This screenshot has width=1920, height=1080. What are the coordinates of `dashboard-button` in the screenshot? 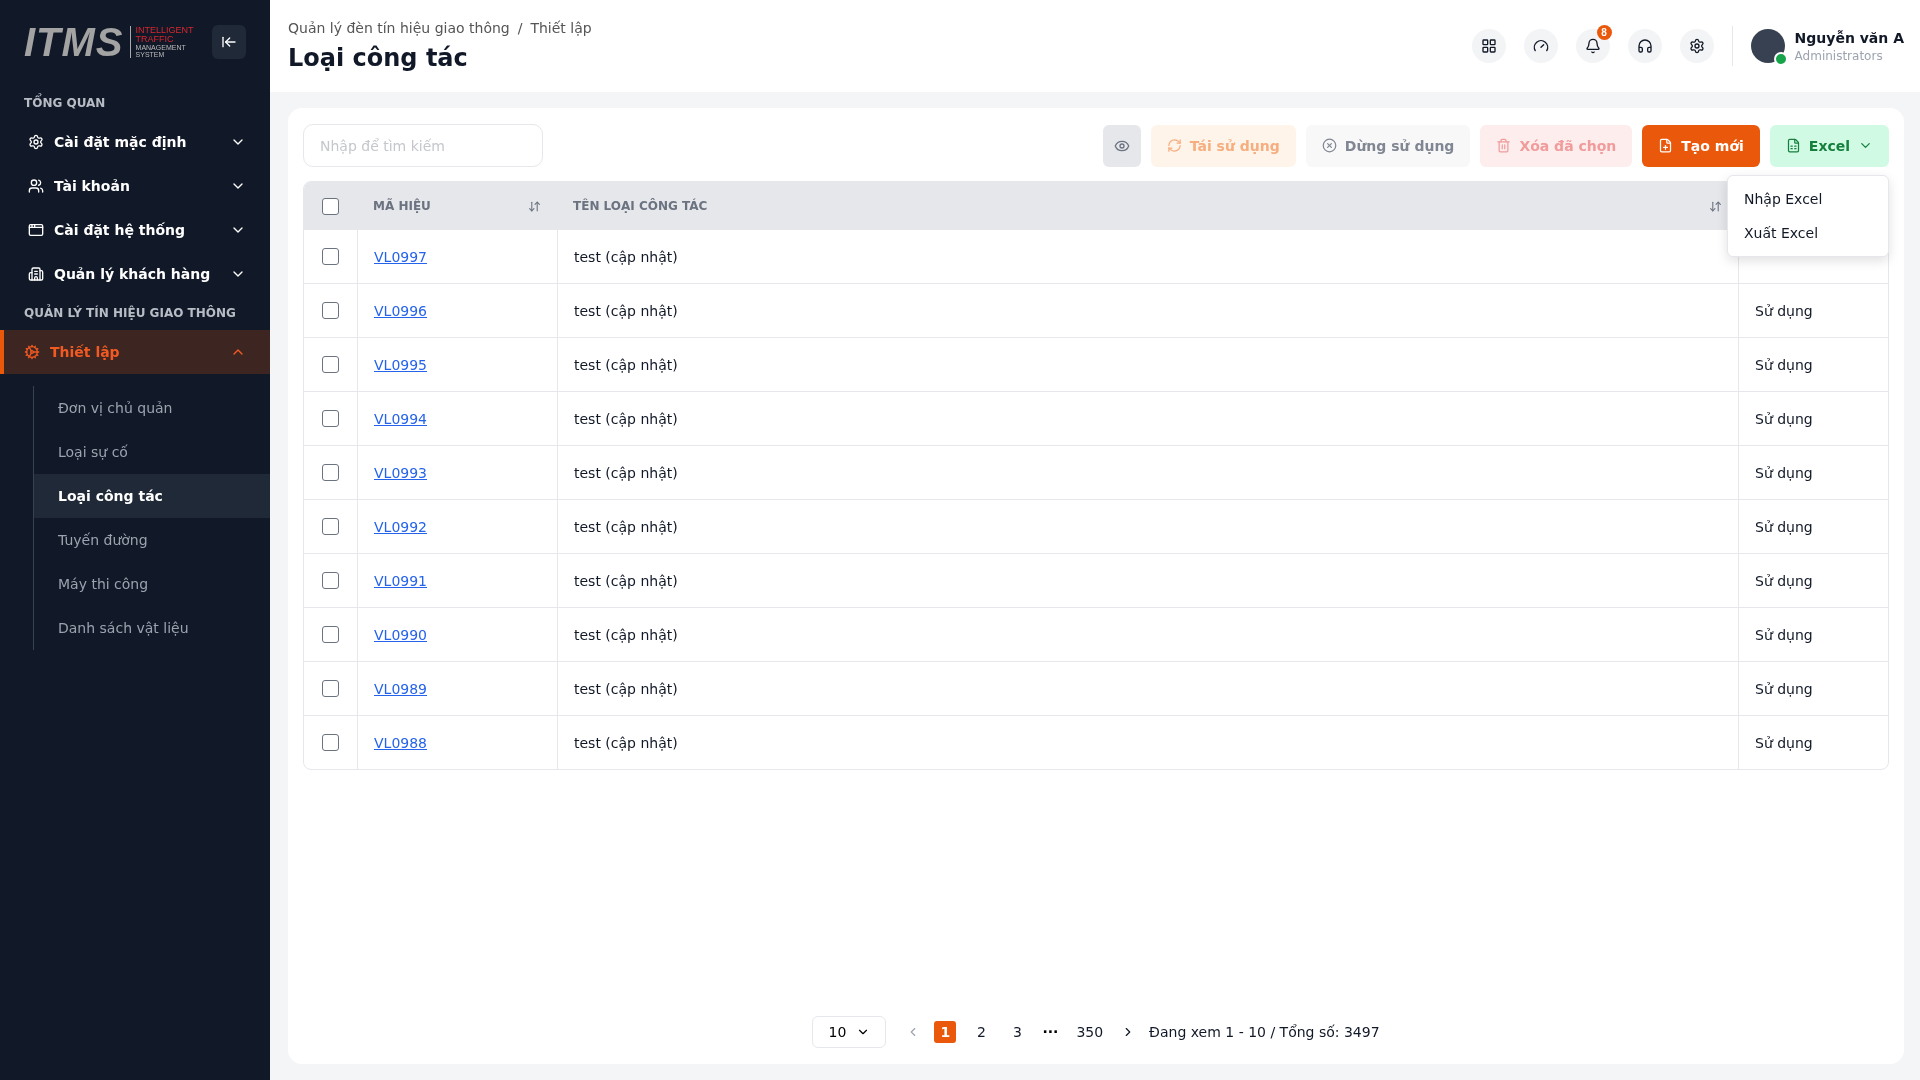 It's located at (1540, 46).